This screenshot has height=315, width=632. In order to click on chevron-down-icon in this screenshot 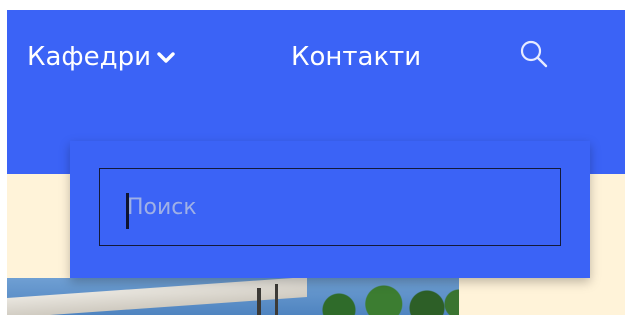, I will do `click(166, 56)`.